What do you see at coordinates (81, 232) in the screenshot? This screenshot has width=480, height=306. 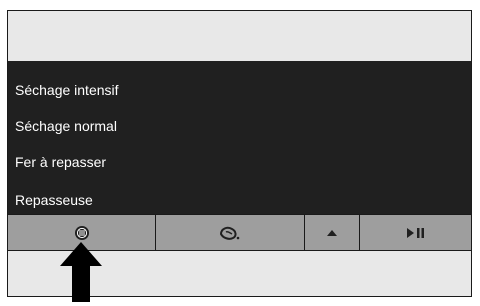 I see `dry-intensive-icon` at bounding box center [81, 232].